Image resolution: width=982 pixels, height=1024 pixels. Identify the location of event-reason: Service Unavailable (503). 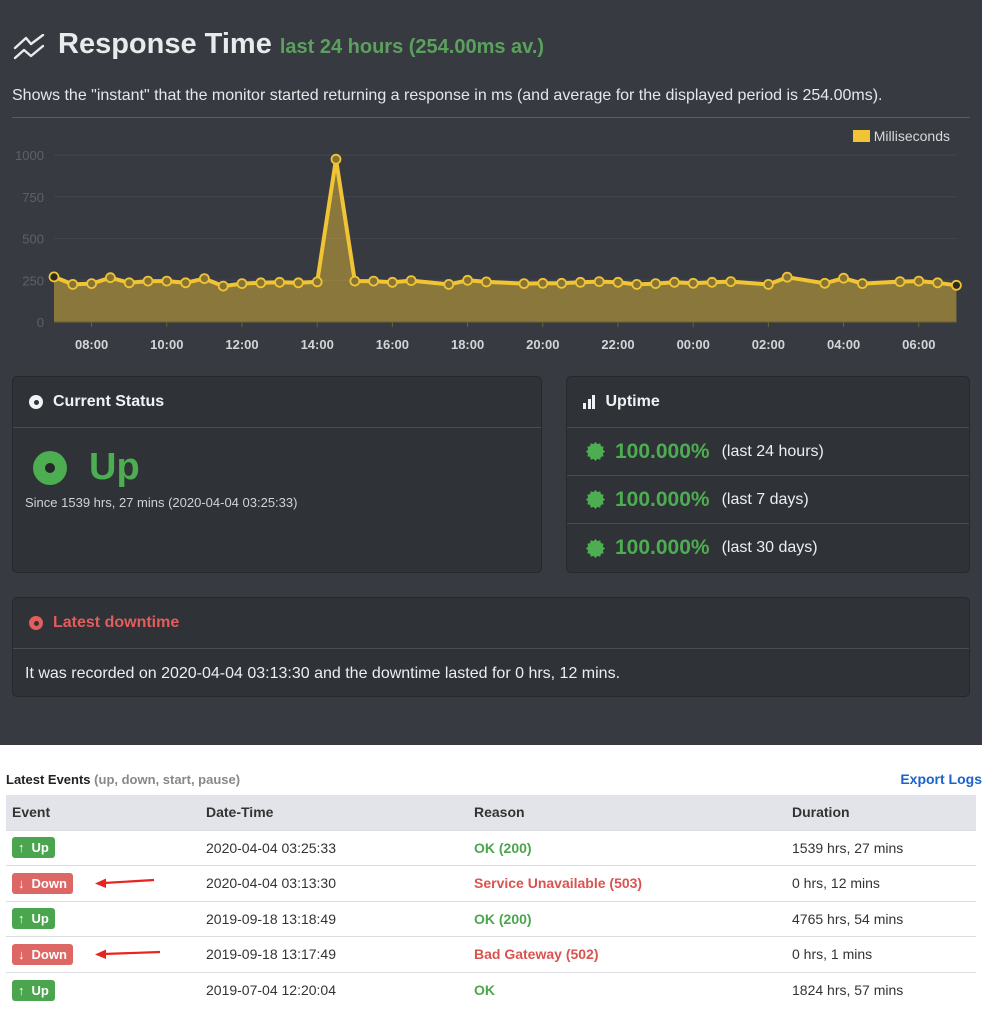
(627, 883).